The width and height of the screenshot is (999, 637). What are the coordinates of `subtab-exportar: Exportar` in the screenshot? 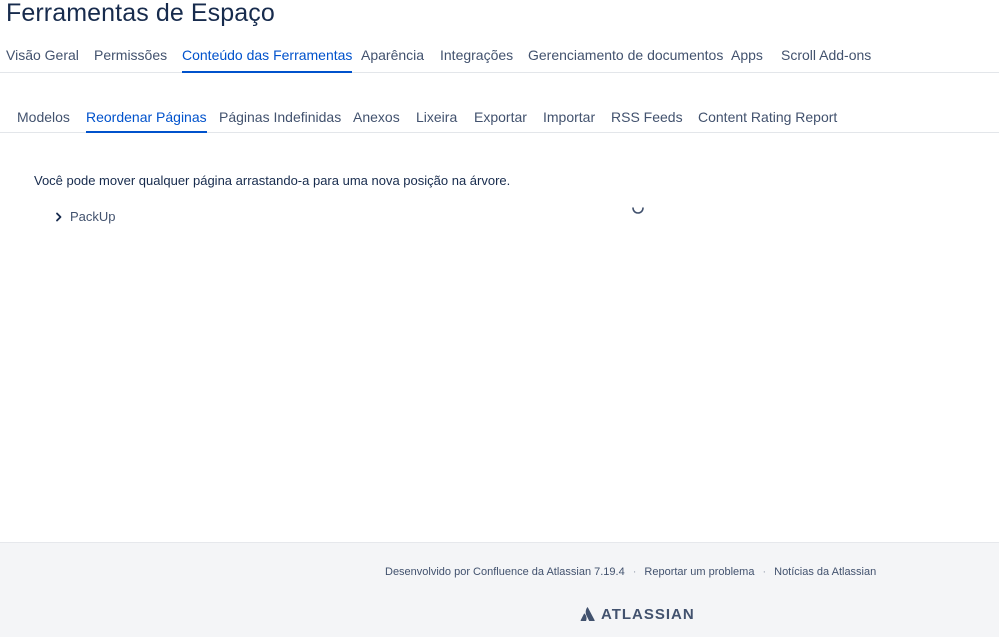 It's located at (500, 120).